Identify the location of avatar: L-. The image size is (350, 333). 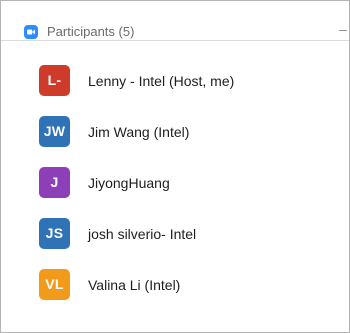
(54, 80).